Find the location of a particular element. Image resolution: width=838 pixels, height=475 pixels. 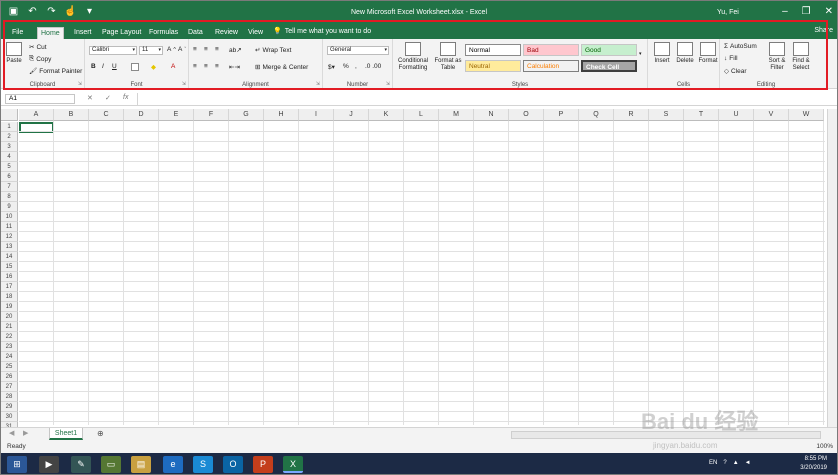

autosum-button: Σ AutoSum is located at coordinates (740, 46).